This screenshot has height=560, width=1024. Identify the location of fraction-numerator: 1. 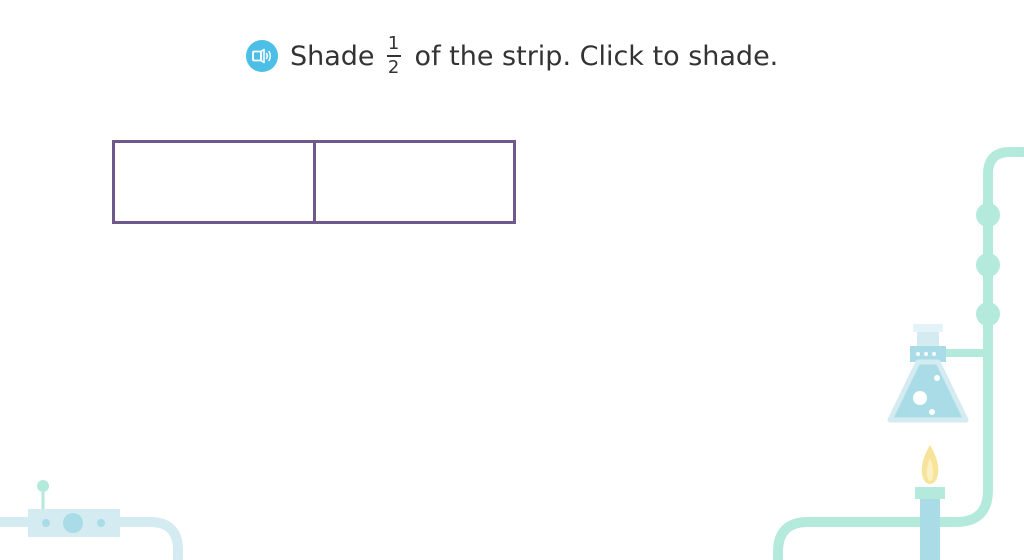
(393, 43).